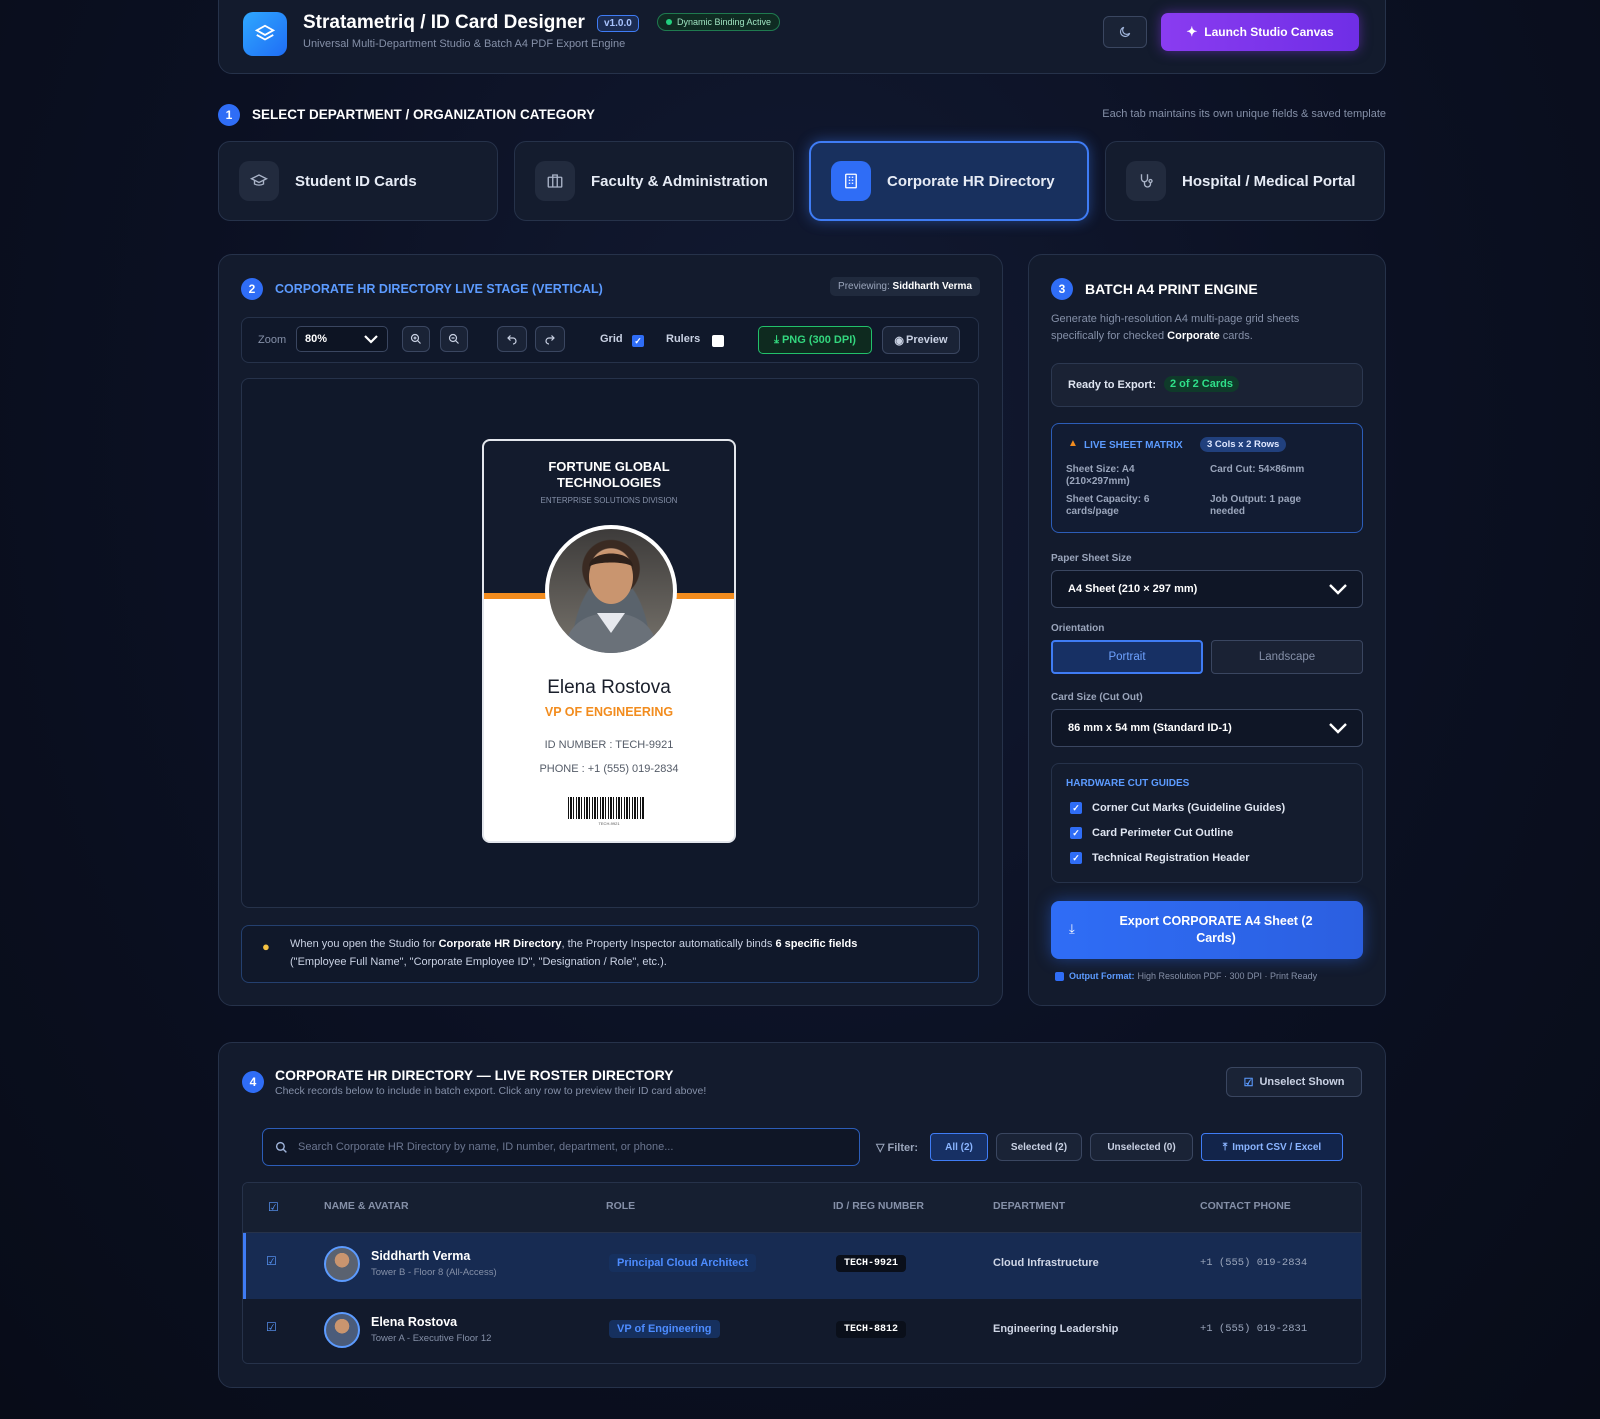 This screenshot has width=1600, height=1419. Describe the element at coordinates (229, 115) in the screenshot. I see `step1-number: 1` at that location.